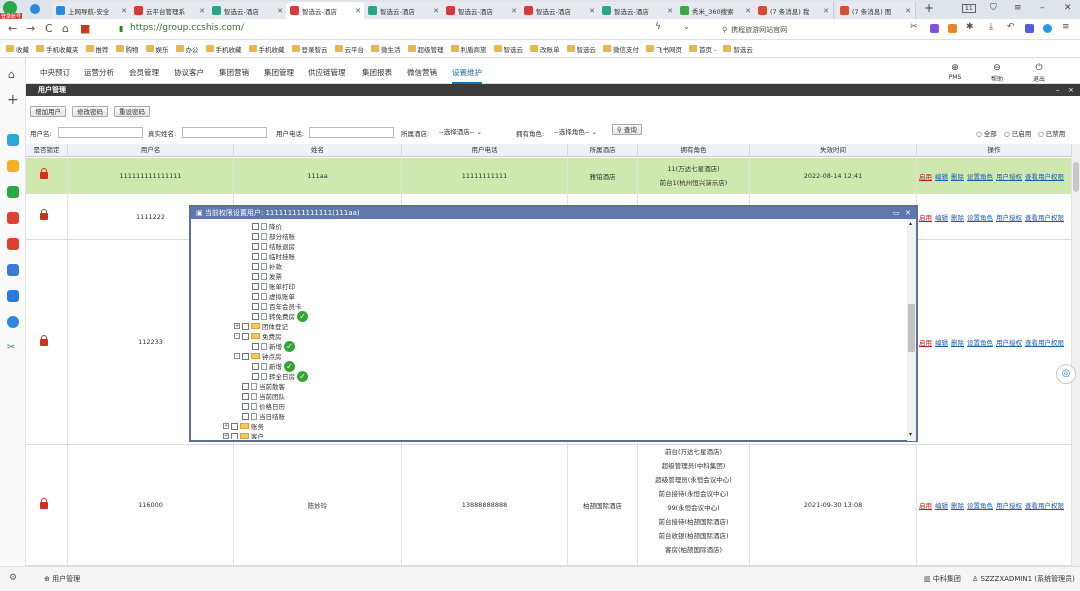 The image size is (1080, 591). I want to click on dialog-scrollbar-thumb, so click(911, 328).